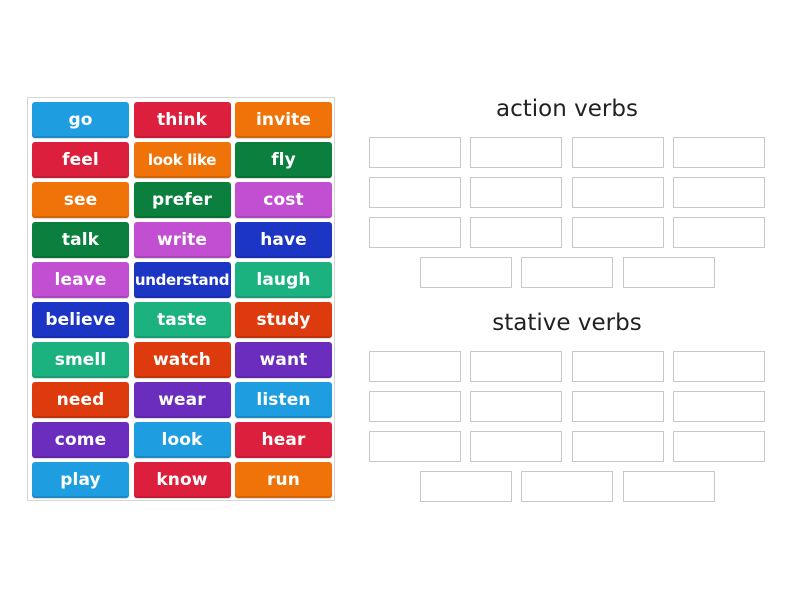  Describe the element at coordinates (283, 240) in the screenshot. I see `word-tile-have: have` at that location.